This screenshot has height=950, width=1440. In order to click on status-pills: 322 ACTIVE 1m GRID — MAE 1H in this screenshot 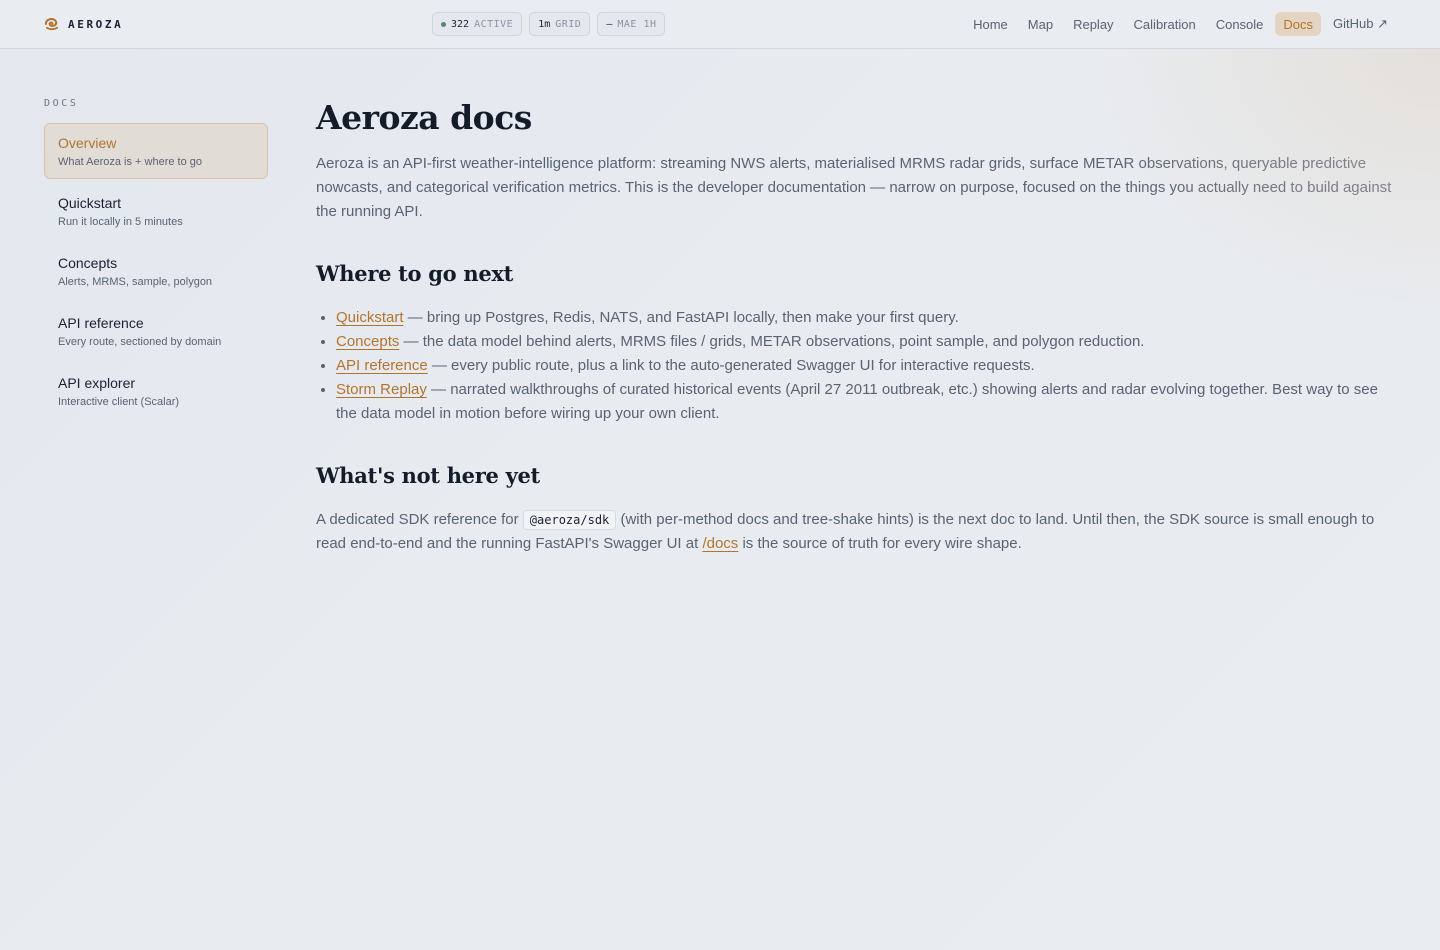, I will do `click(549, 24)`.